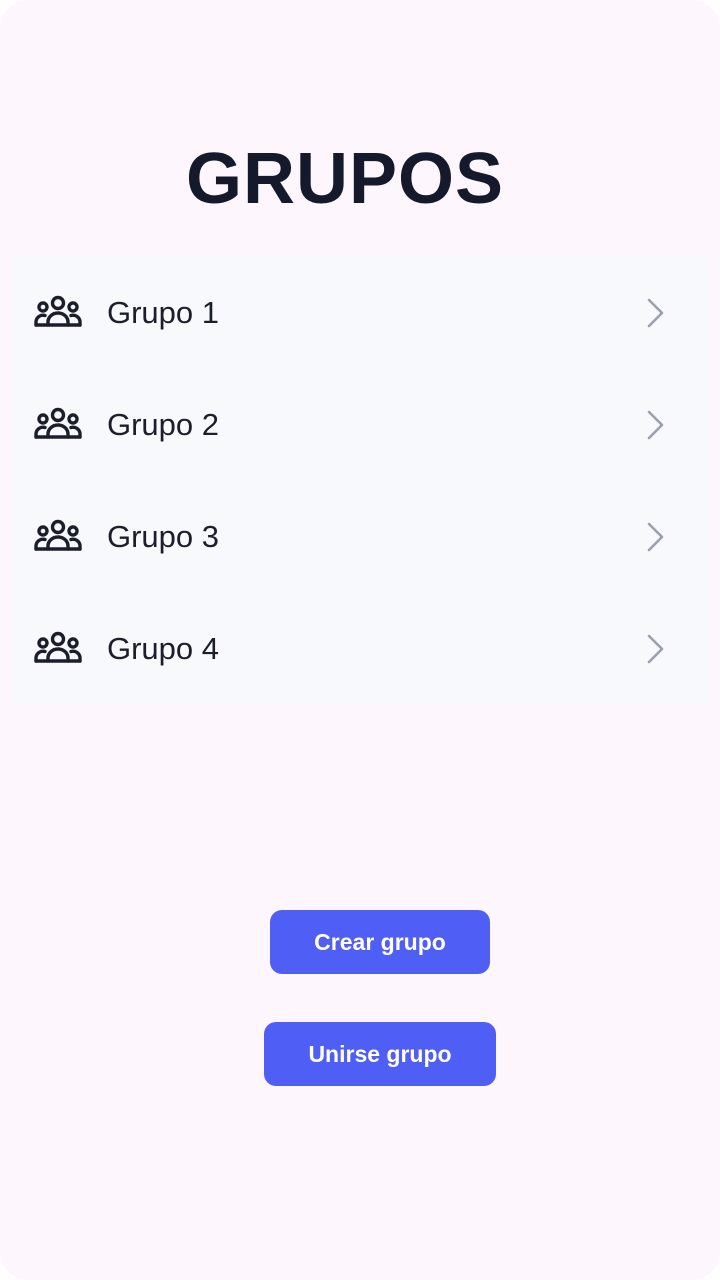  What do you see at coordinates (360, 313) in the screenshot?
I see `group-item-1: Grupo 1` at bounding box center [360, 313].